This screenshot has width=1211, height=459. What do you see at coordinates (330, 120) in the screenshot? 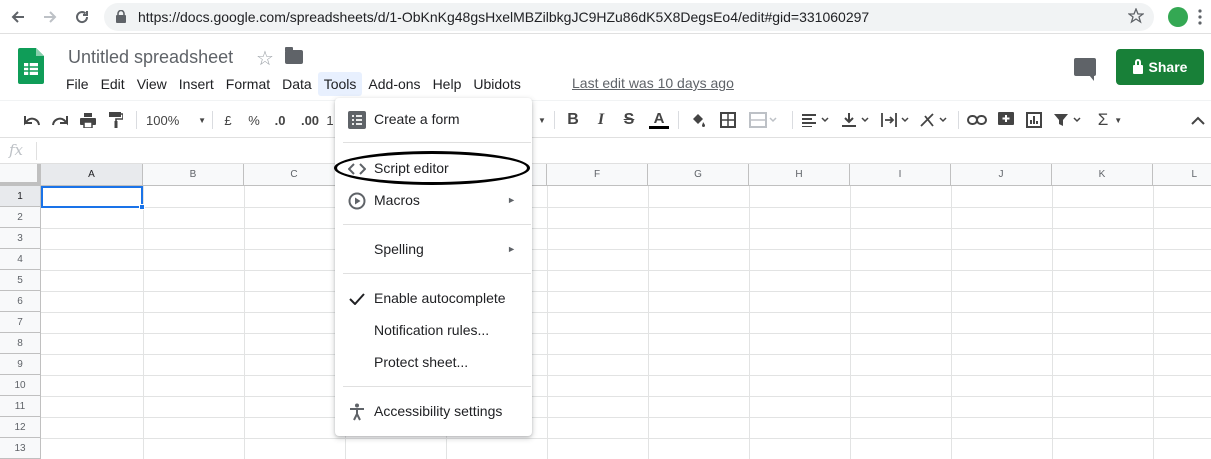
I see `format-fragment: 1` at bounding box center [330, 120].